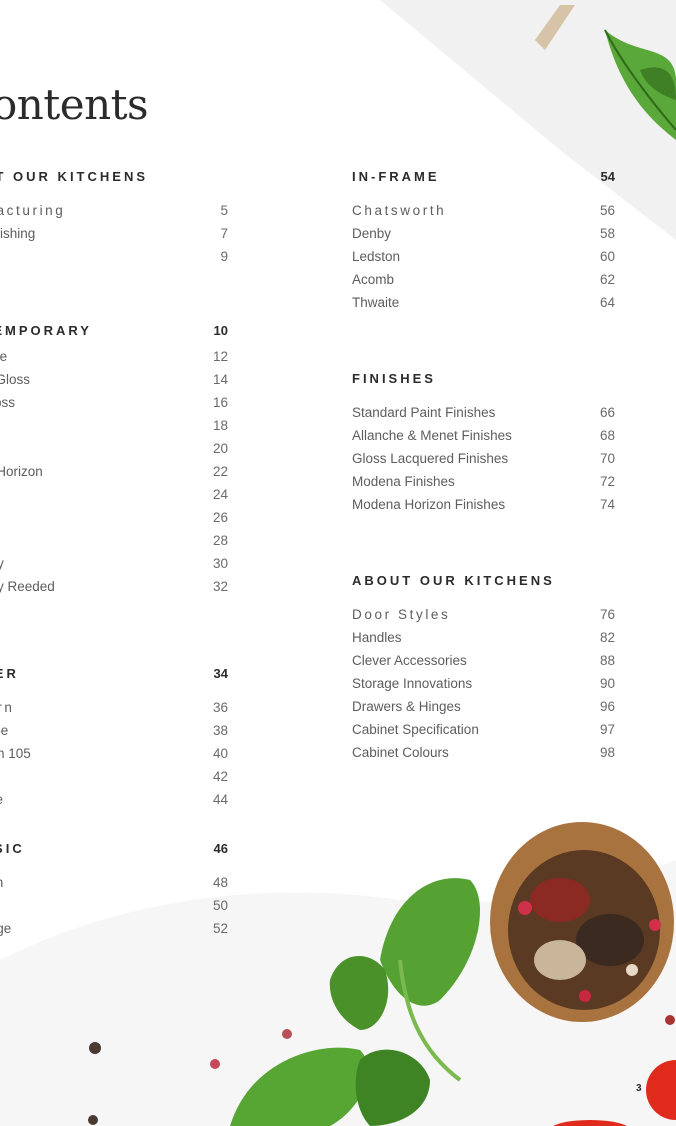 The image size is (676, 1126). I want to click on entry-page: 96, so click(607, 706).